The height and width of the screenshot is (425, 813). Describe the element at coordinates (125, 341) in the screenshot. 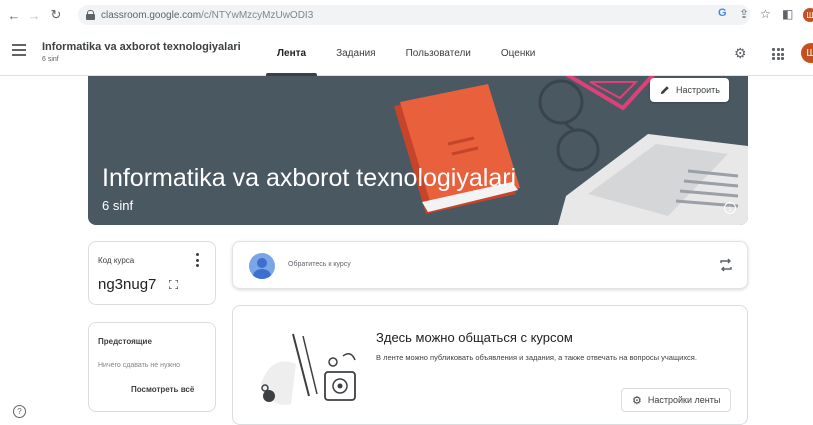

I see `upcoming-title: Предстоящие` at that location.